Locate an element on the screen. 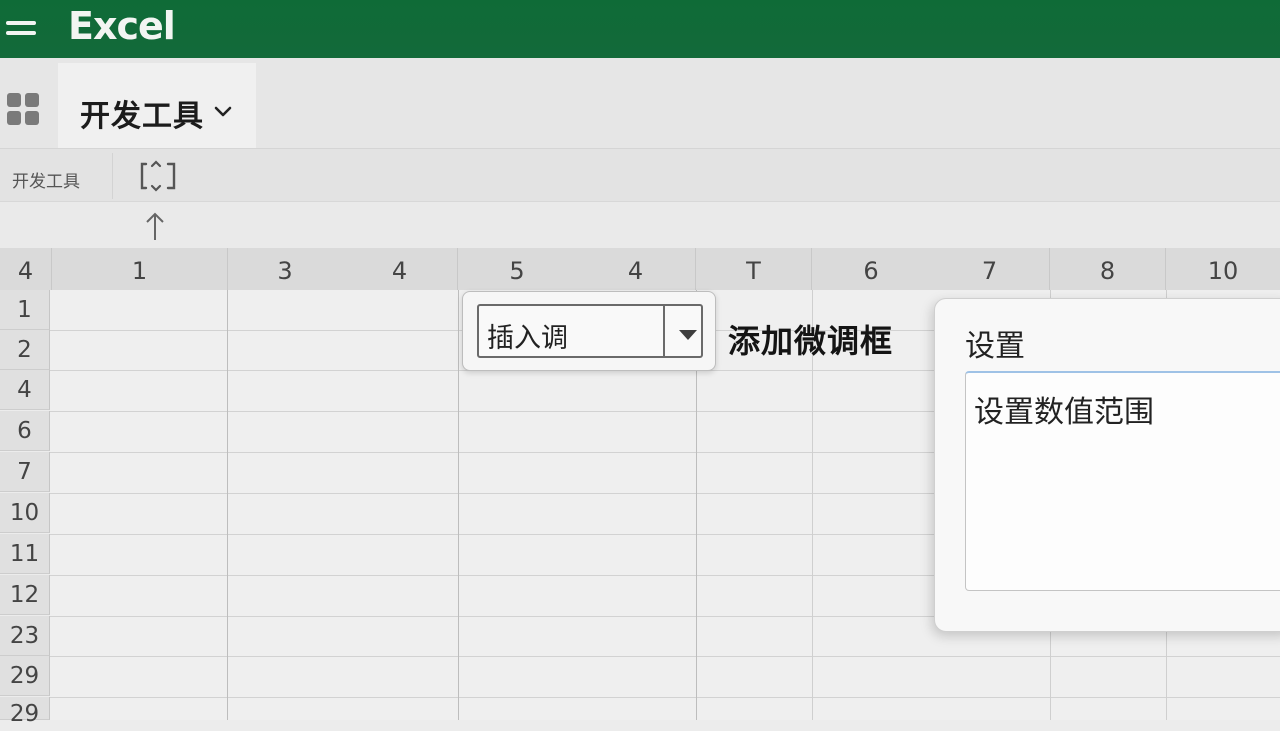  row-header: 23 is located at coordinates (25, 636).